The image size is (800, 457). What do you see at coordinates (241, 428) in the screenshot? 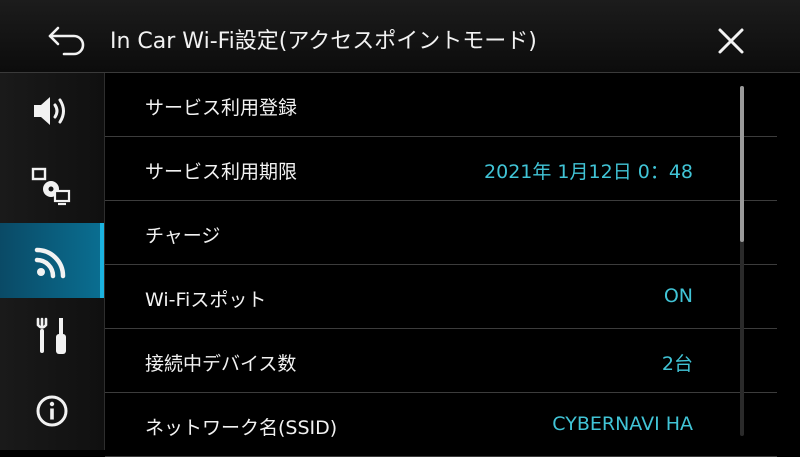
I see `row-label: ネットワーク名(SSID)` at bounding box center [241, 428].